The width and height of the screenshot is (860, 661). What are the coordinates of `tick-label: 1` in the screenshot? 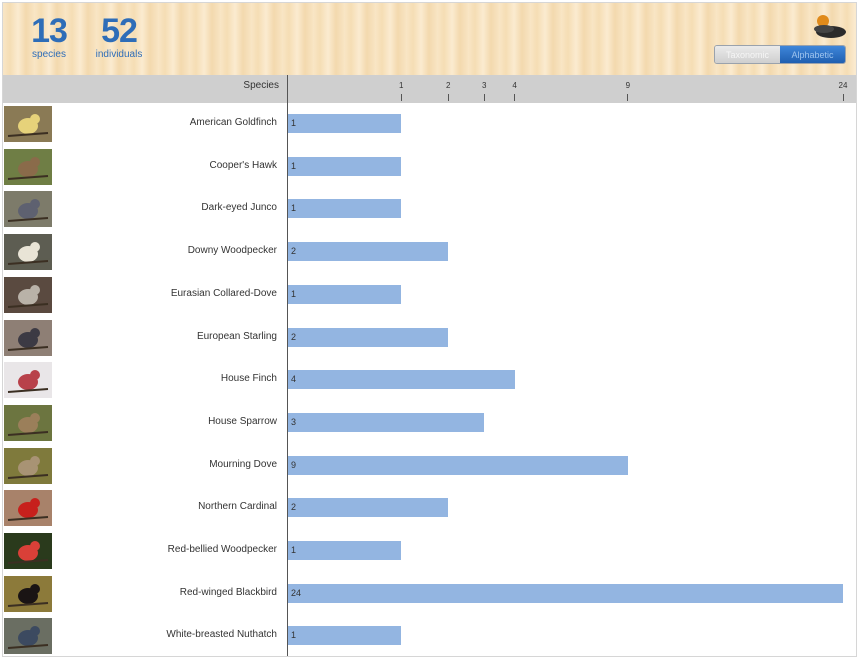 It's located at (401, 85).